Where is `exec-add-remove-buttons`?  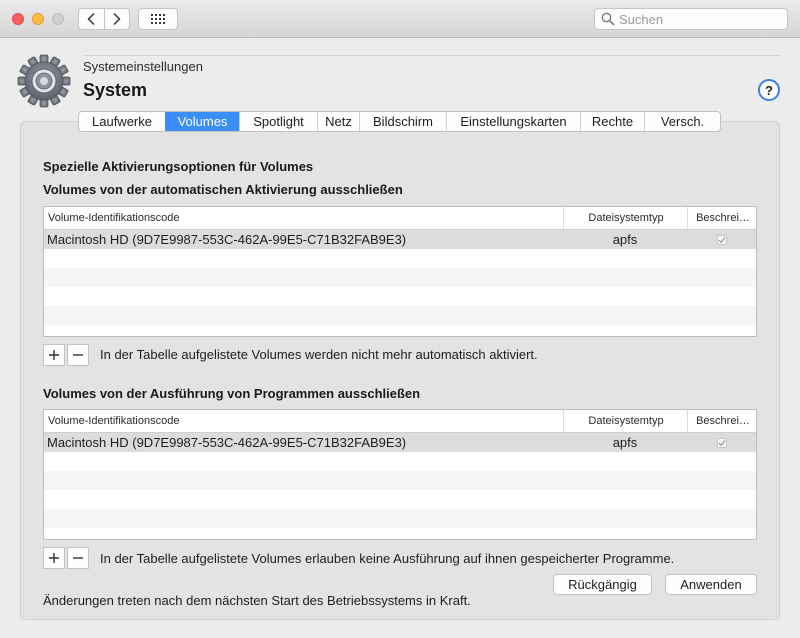
exec-add-remove-buttons is located at coordinates (66, 558).